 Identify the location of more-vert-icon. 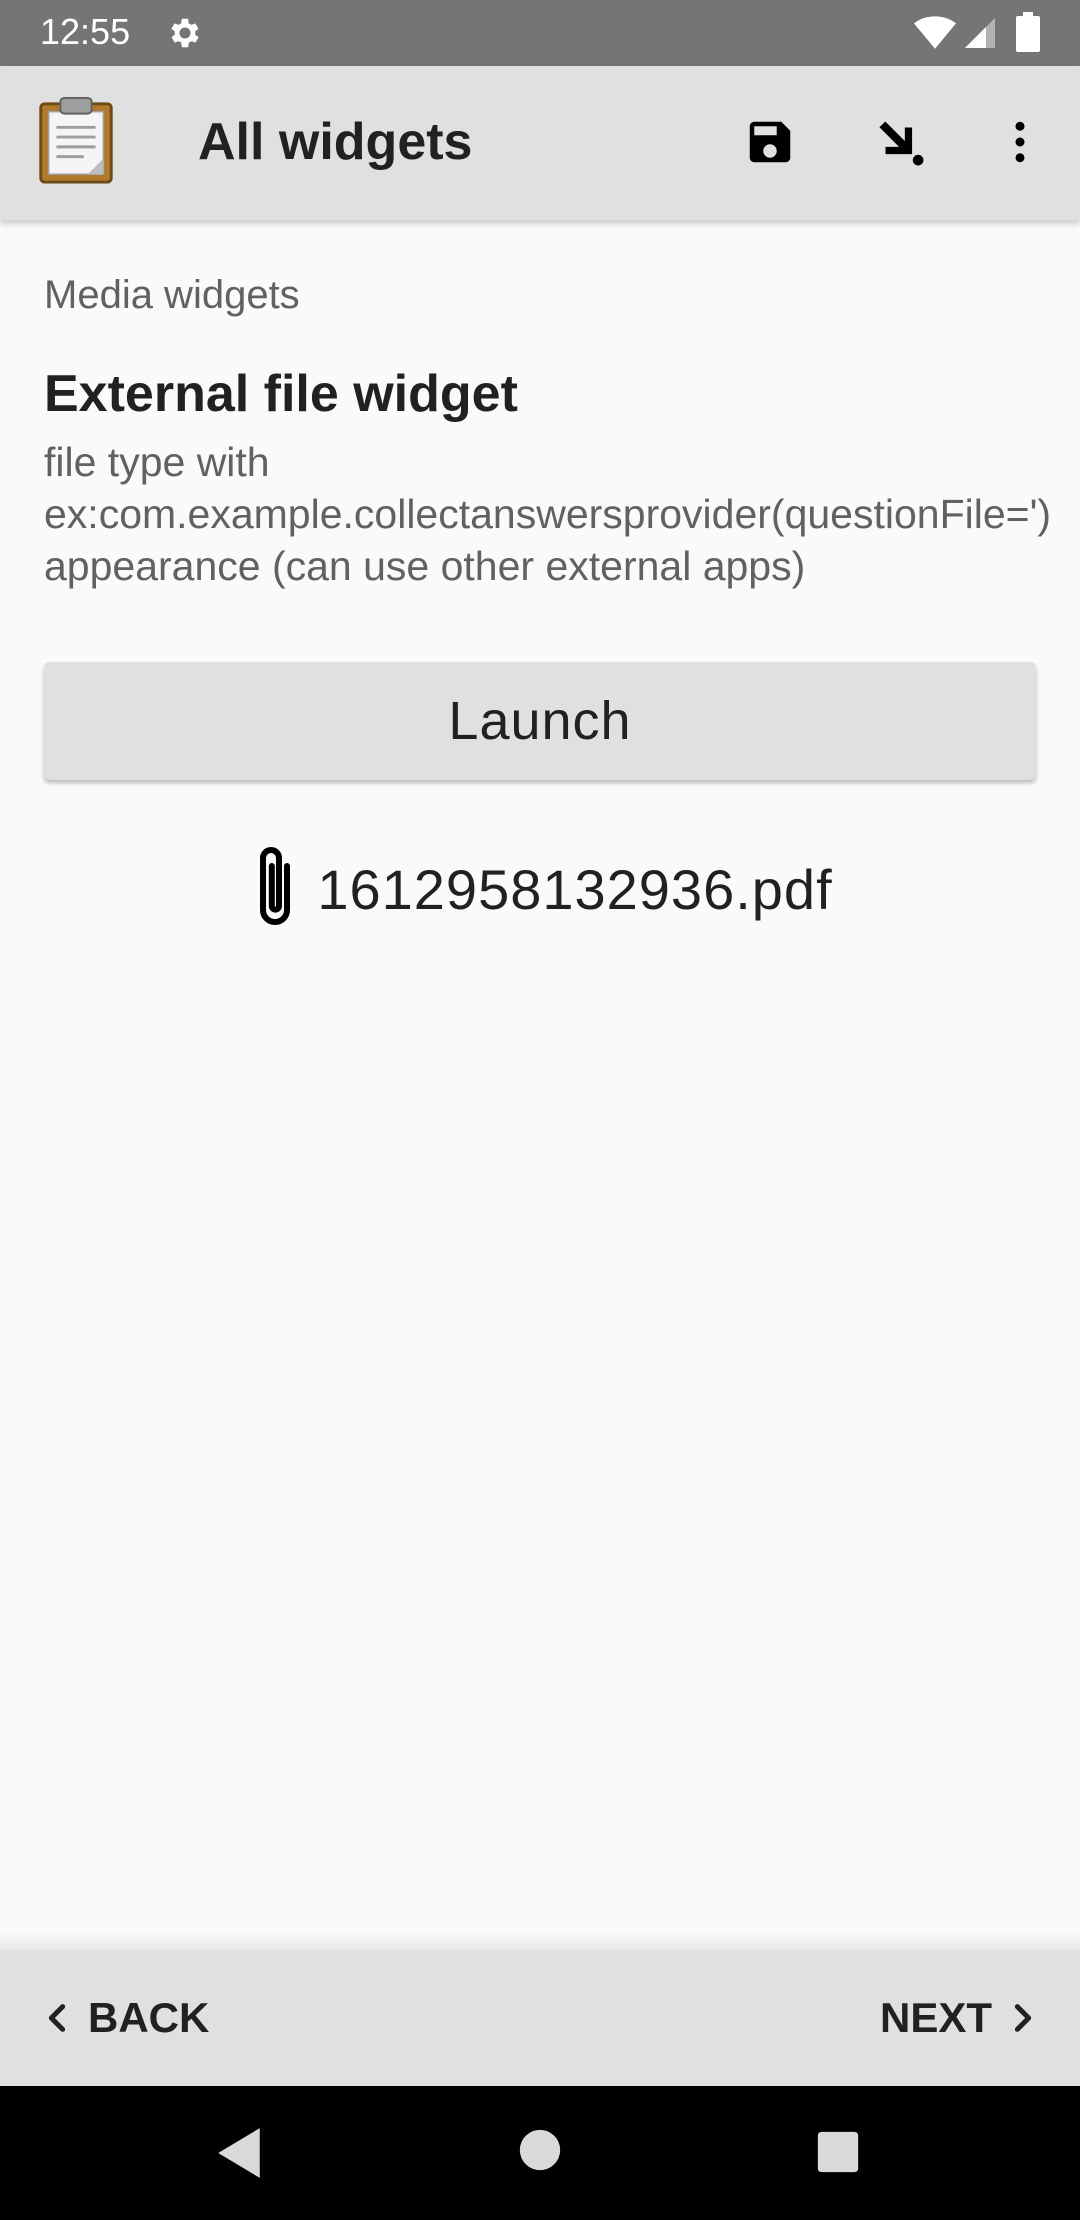
(1020, 142).